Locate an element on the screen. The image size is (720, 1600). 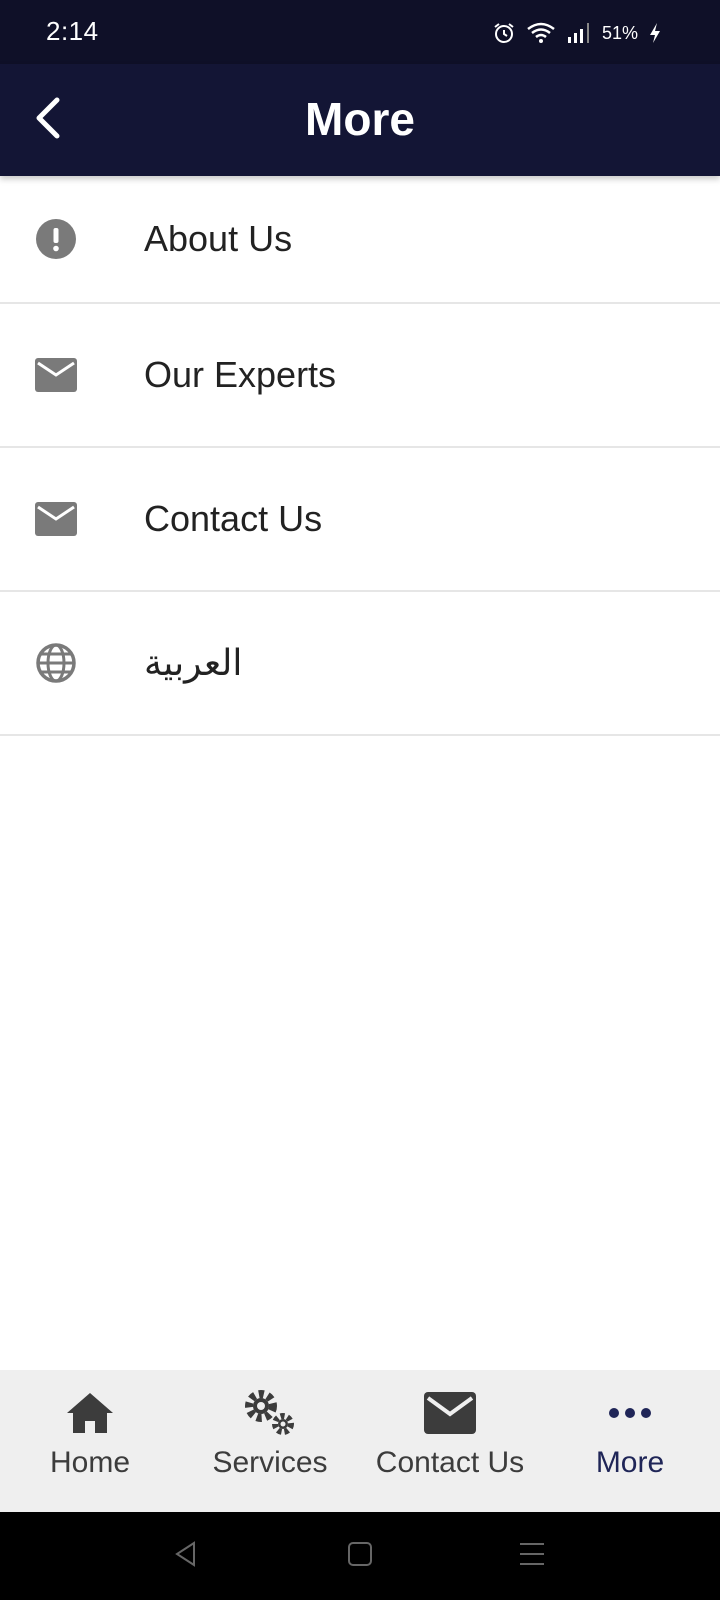
system-back-button is located at coordinates (186, 1556).